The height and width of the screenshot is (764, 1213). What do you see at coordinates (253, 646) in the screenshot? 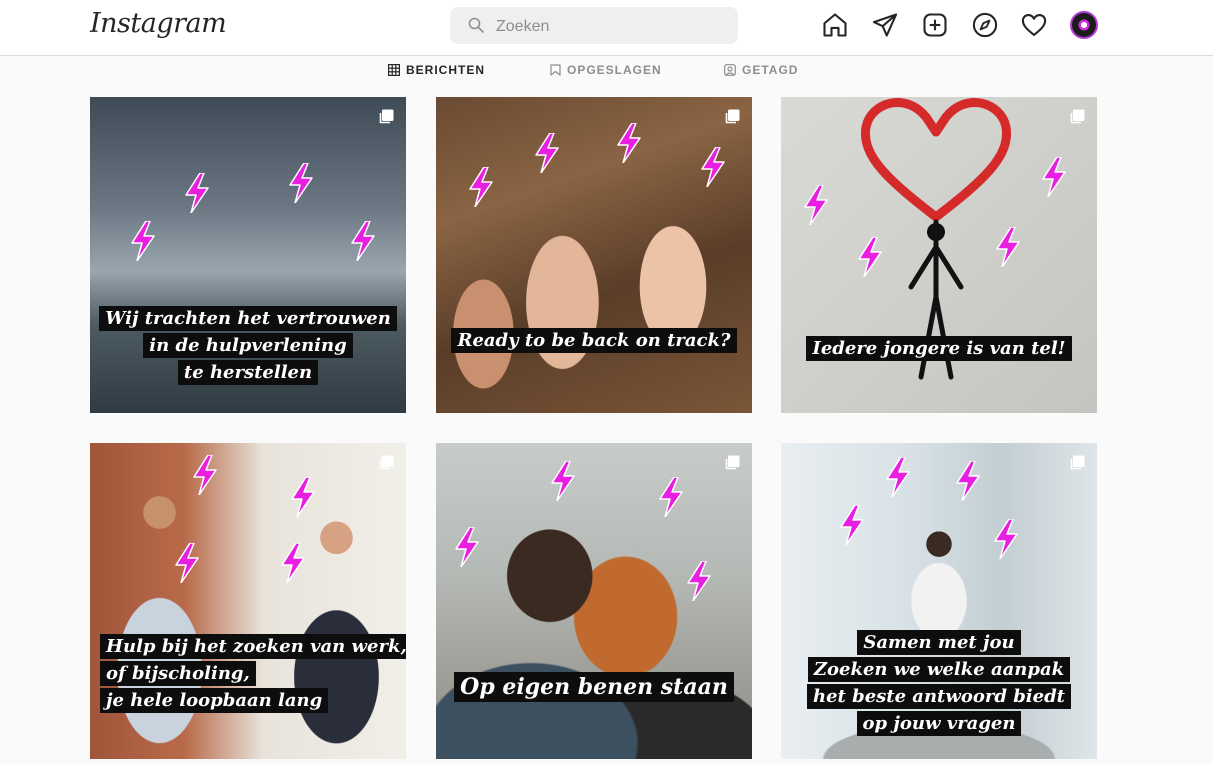
I see `caption-line: Hulp bij het zoeken van werk,` at bounding box center [253, 646].